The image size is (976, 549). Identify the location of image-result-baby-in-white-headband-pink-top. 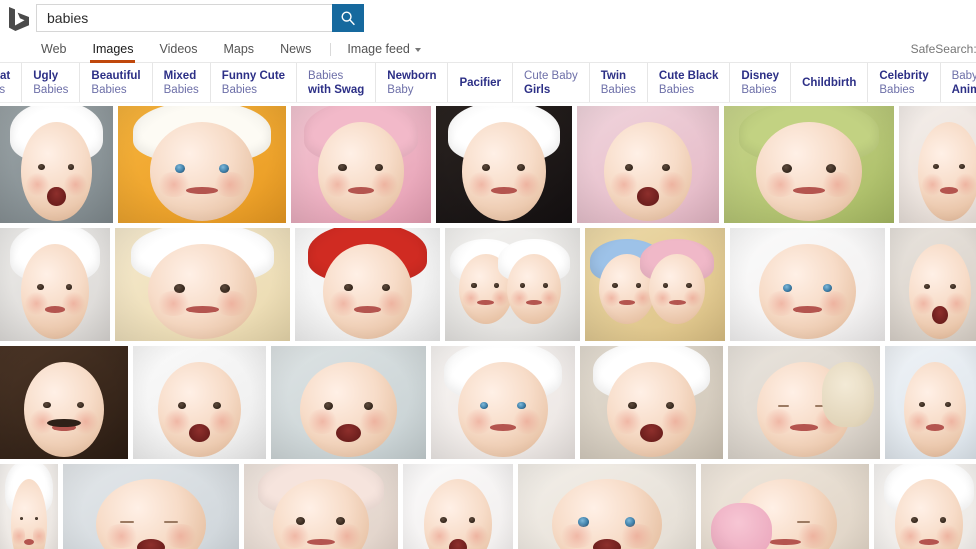
(503, 402).